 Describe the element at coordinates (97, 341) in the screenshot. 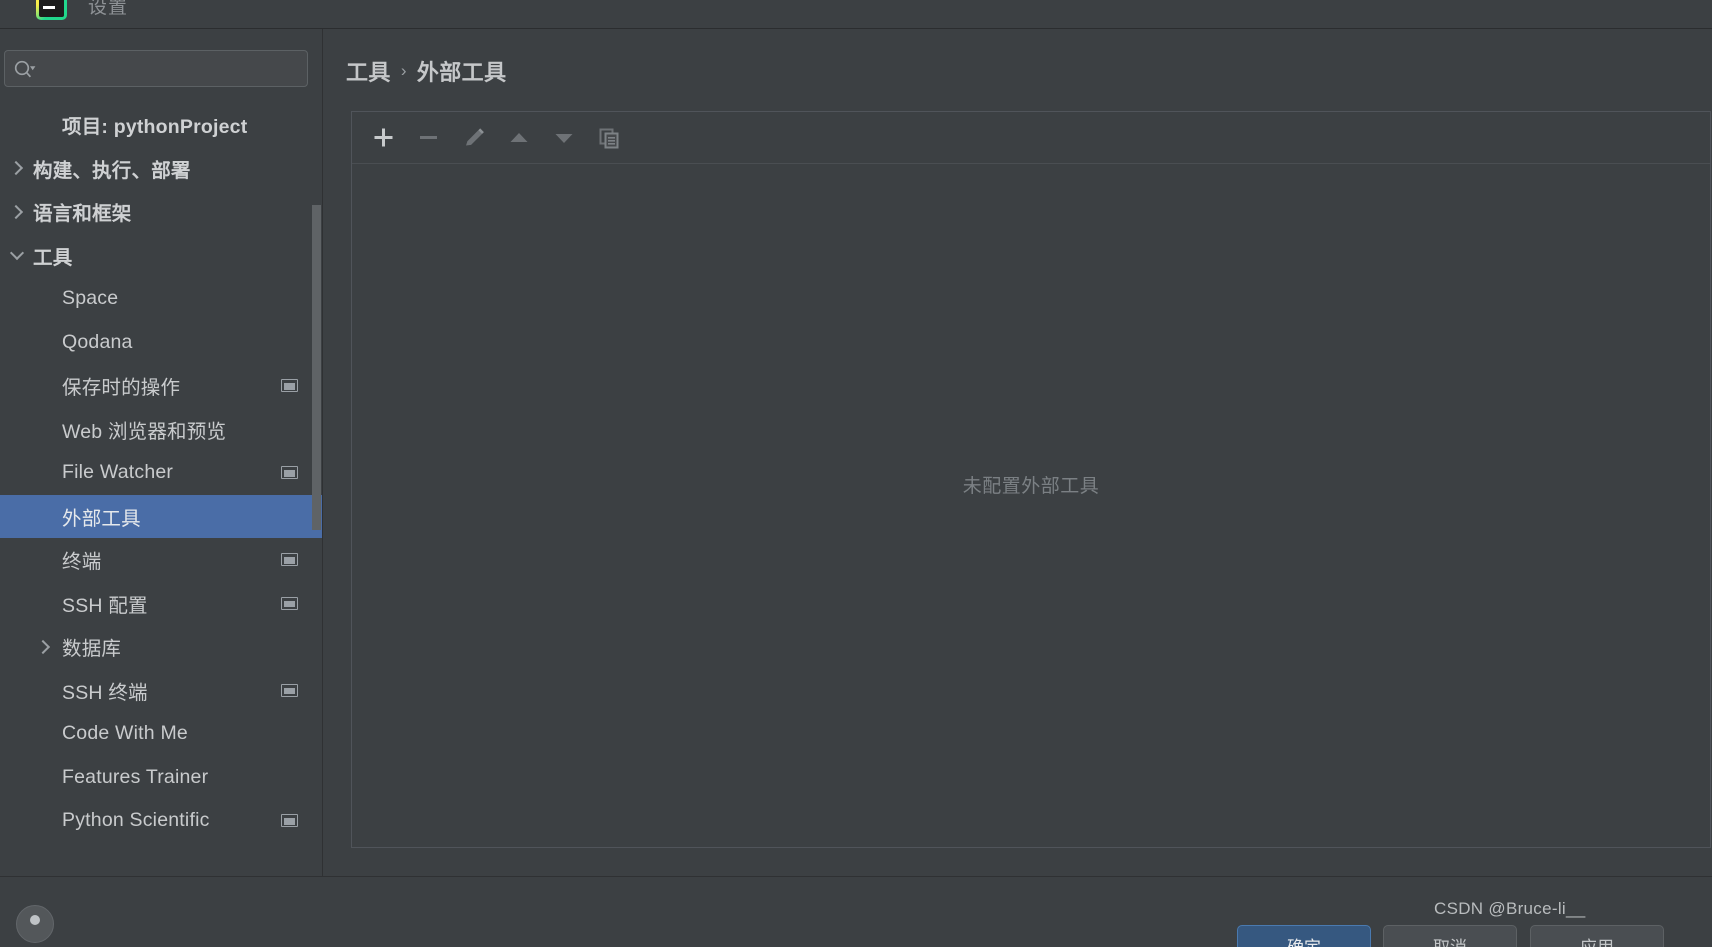

I see `sidebar-item-label: Qodana` at that location.